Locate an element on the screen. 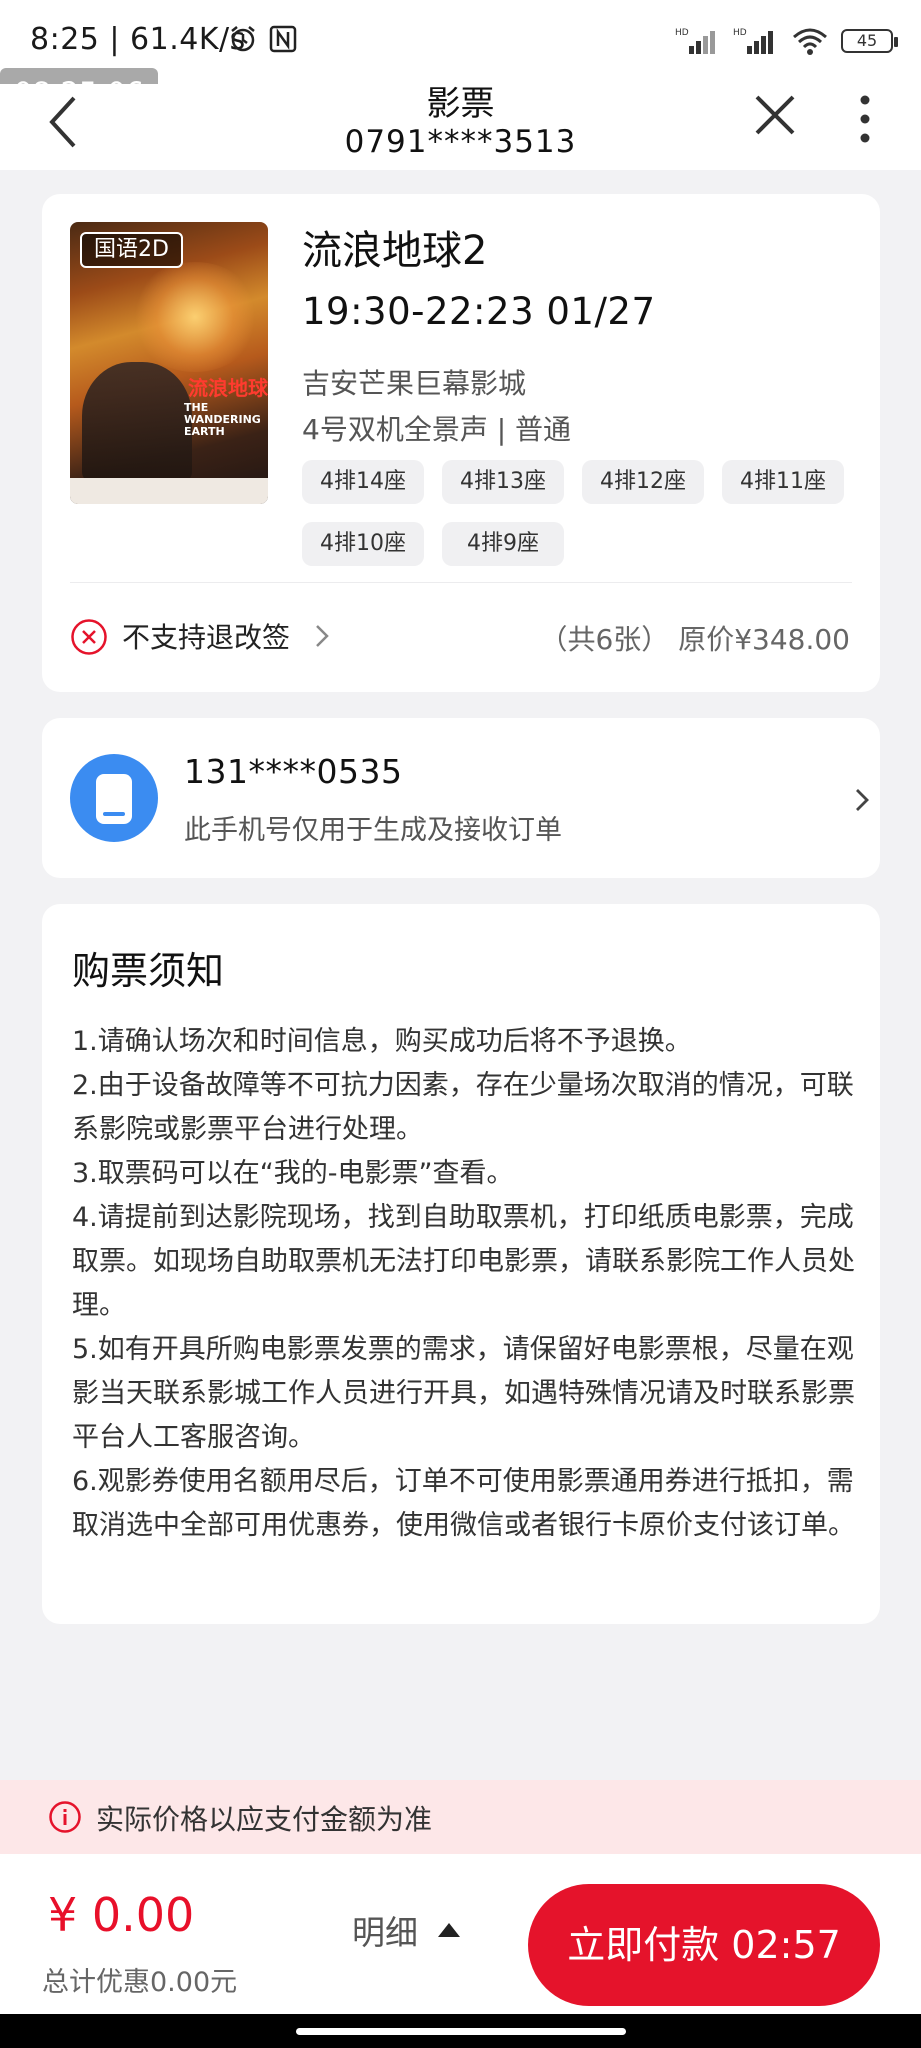 The image size is (921, 2048). cinema-name: 吉安芒果巨幕影城 is located at coordinates (414, 383).